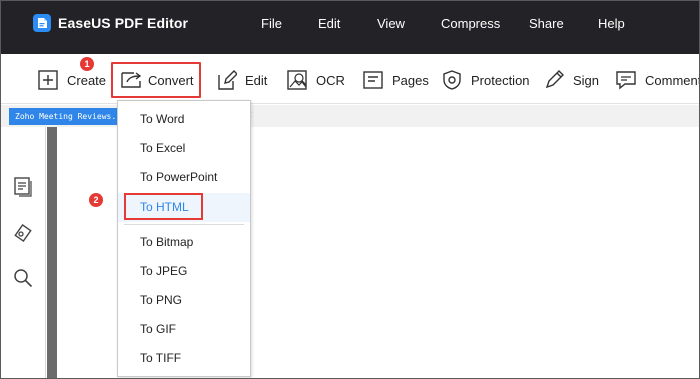 The width and height of the screenshot is (700, 379). Describe the element at coordinates (184, 177) in the screenshot. I see `convert-to-powerpoint: To PowerPoint` at that location.